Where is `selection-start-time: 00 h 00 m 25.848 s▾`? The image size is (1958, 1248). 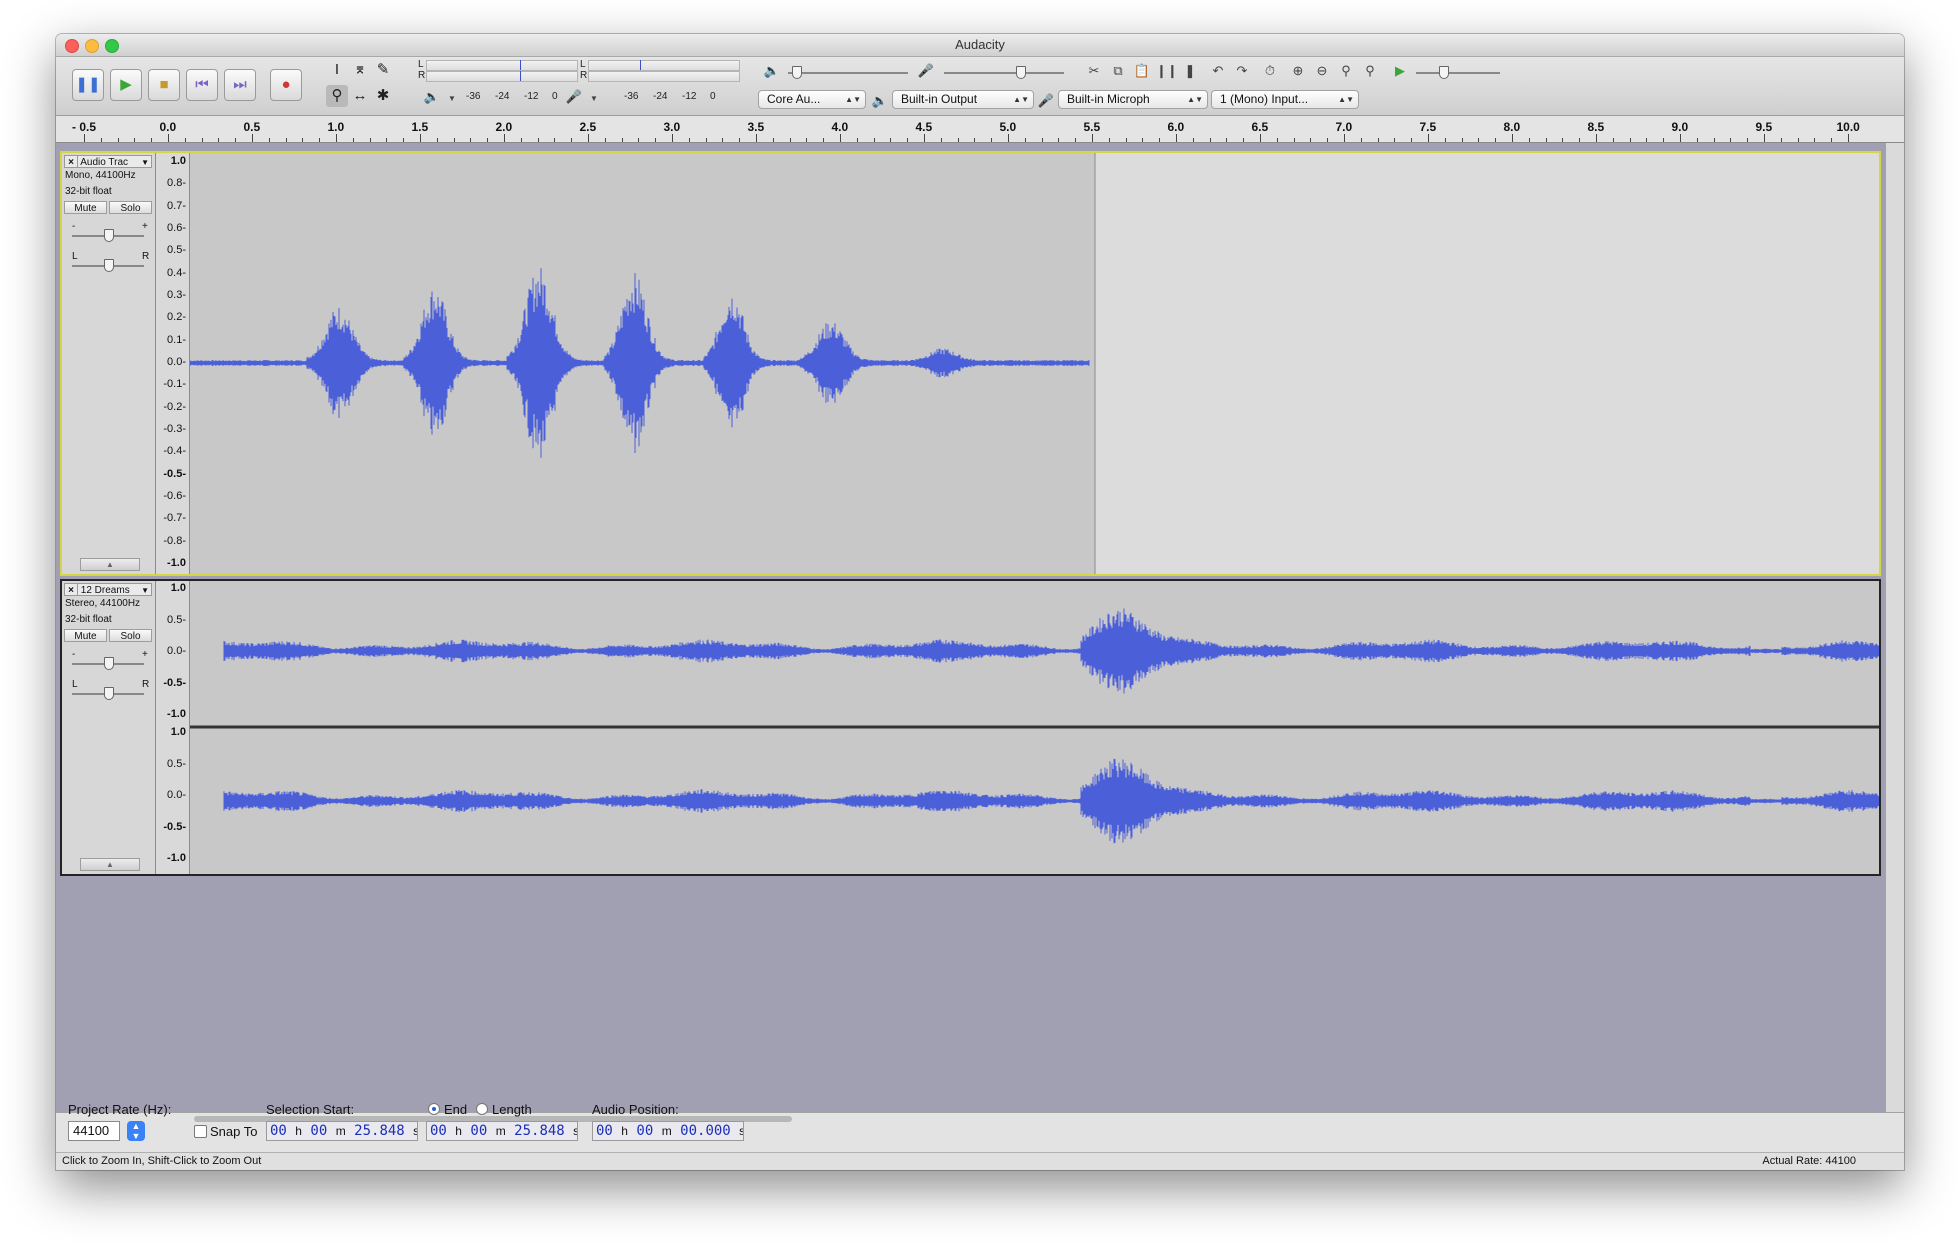 selection-start-time: 00 h 00 m 25.848 s▾ is located at coordinates (342, 1131).